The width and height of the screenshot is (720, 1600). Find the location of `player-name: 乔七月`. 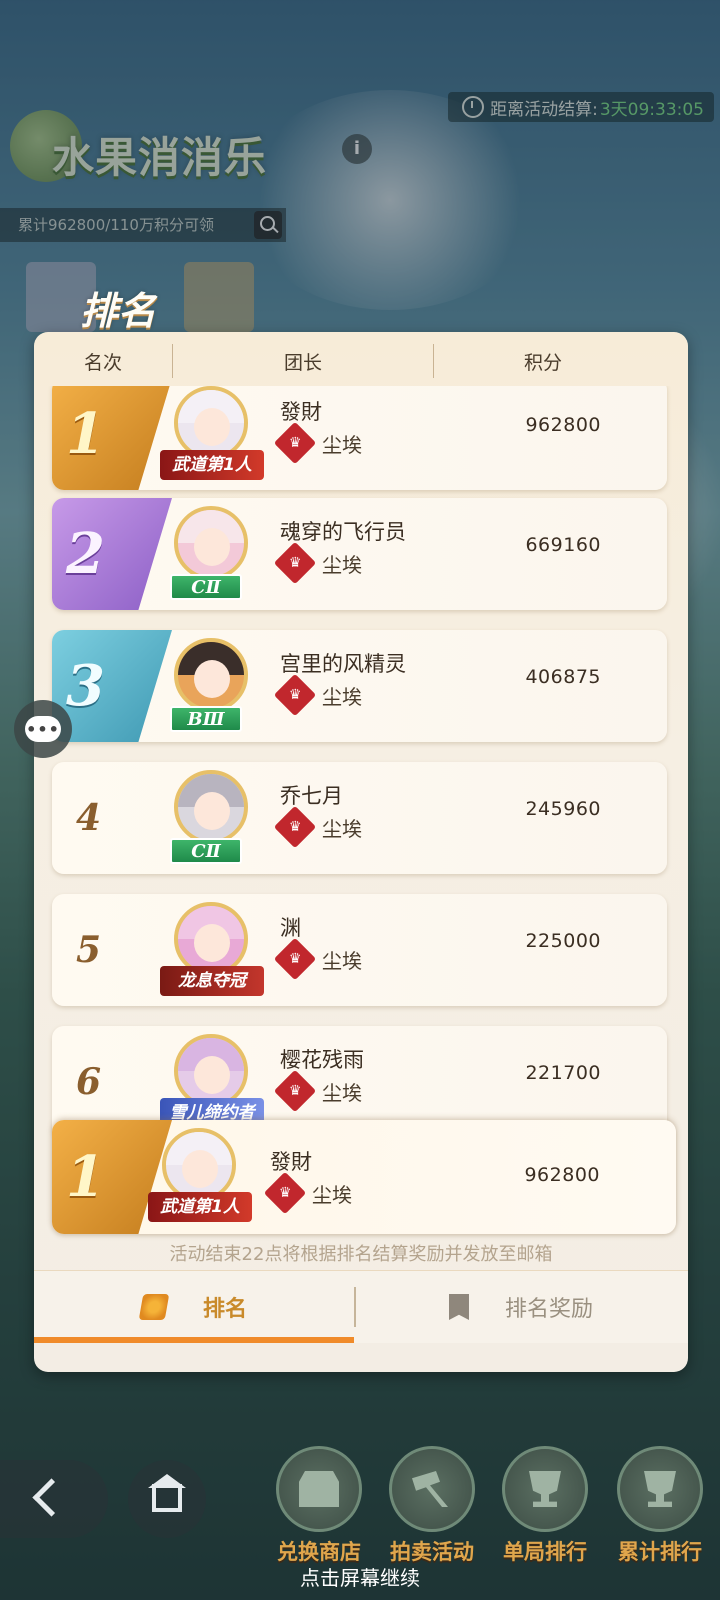

player-name: 乔七月 is located at coordinates (311, 796).